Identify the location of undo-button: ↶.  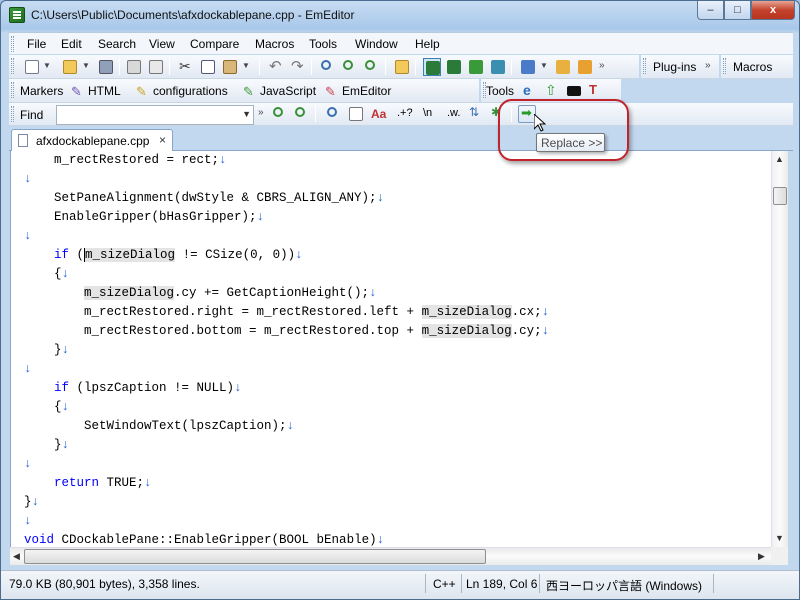
(276, 67).